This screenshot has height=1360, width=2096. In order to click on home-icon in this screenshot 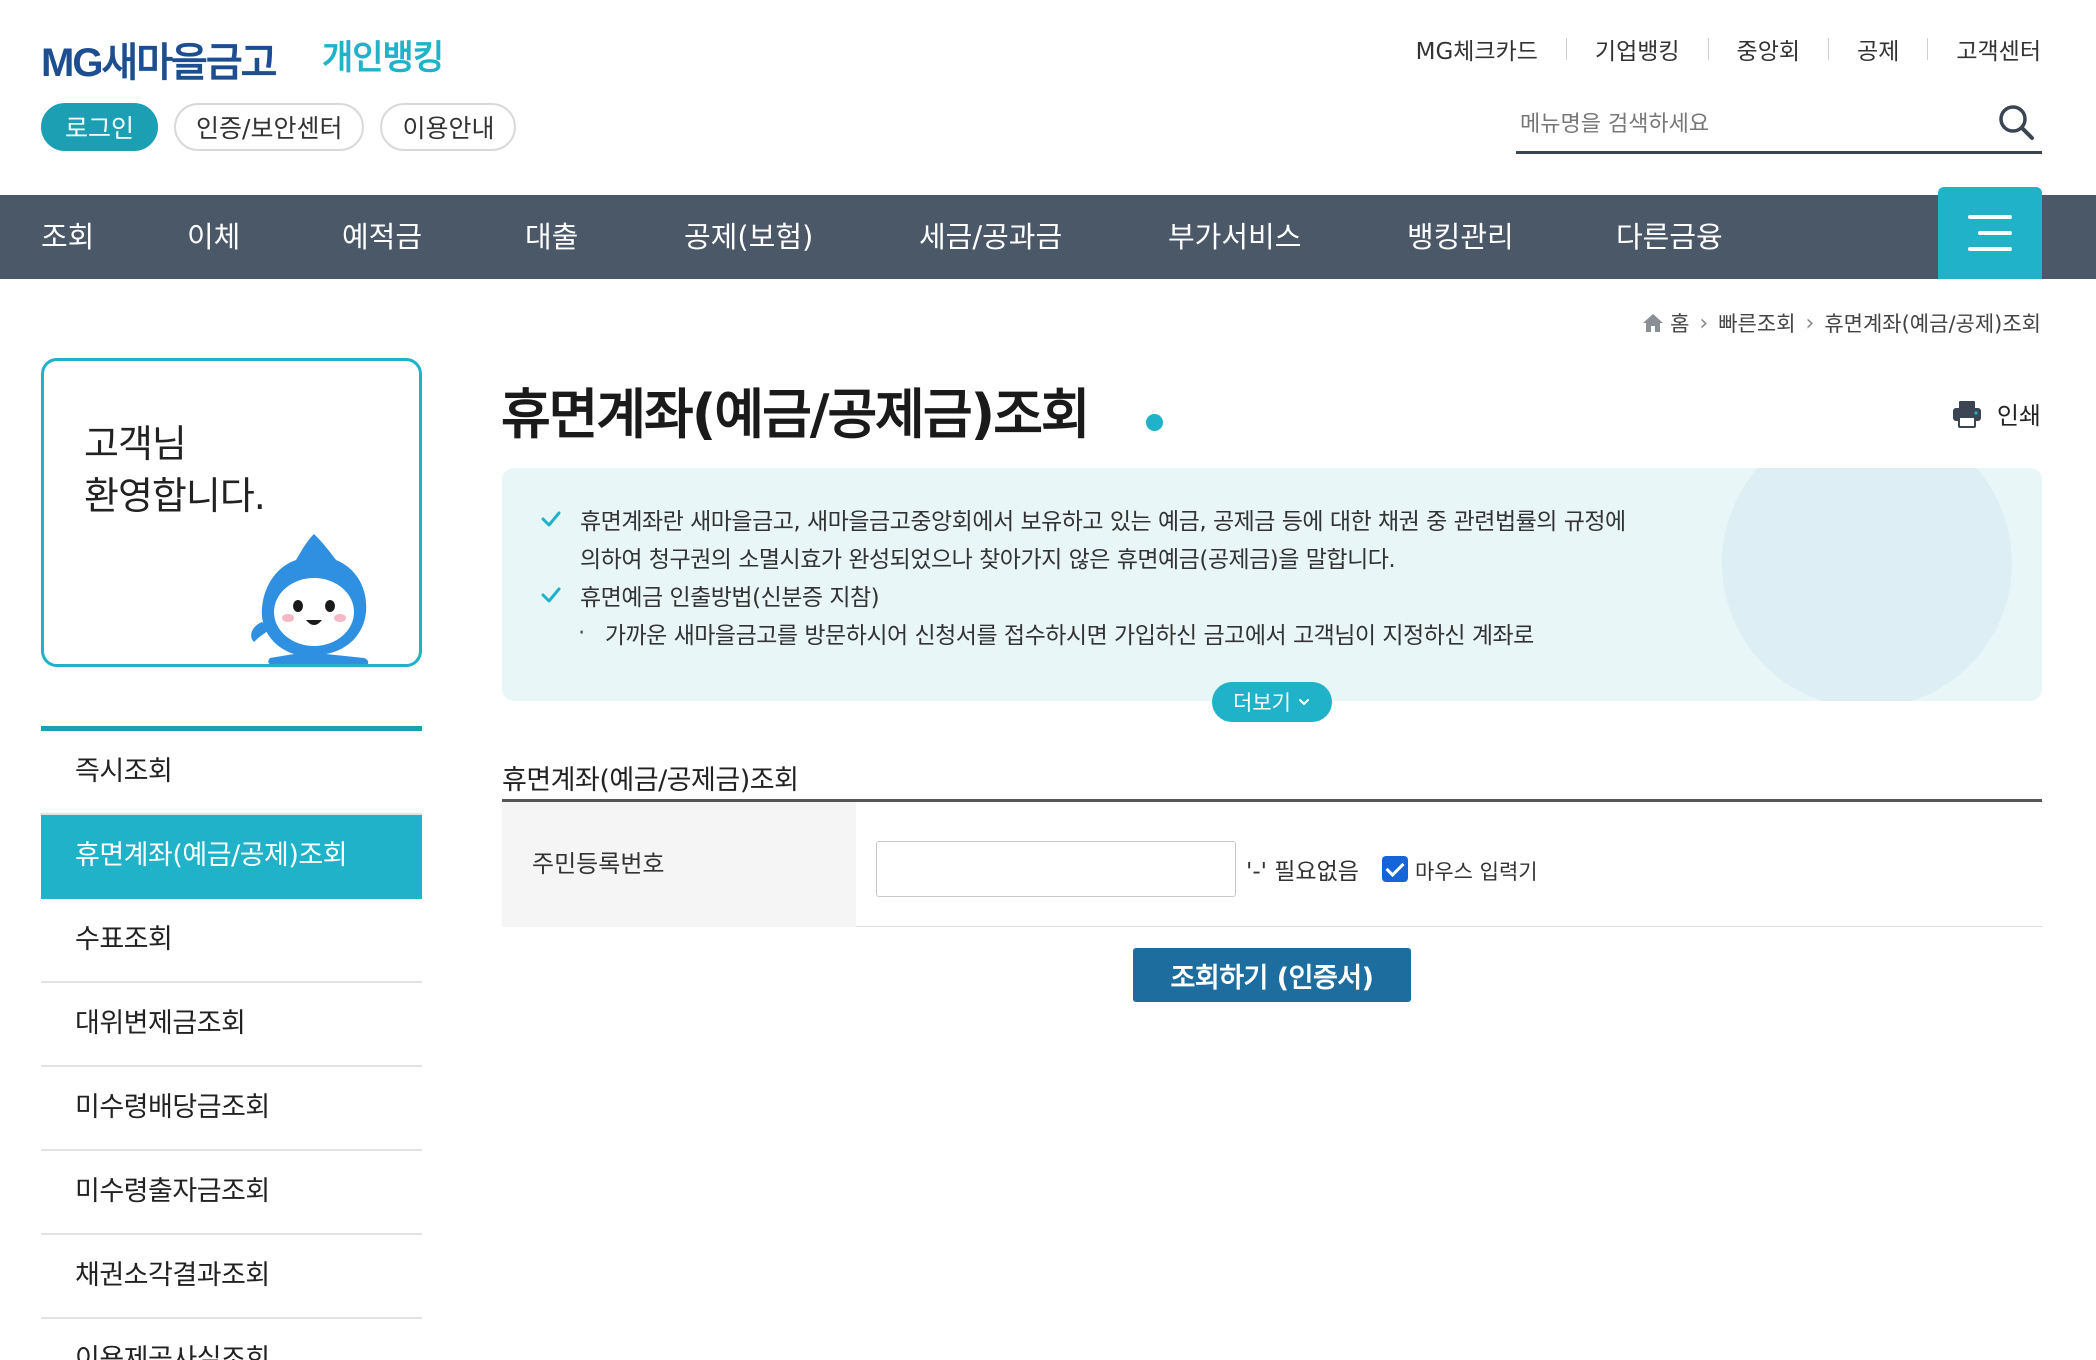, I will do `click(1653, 323)`.